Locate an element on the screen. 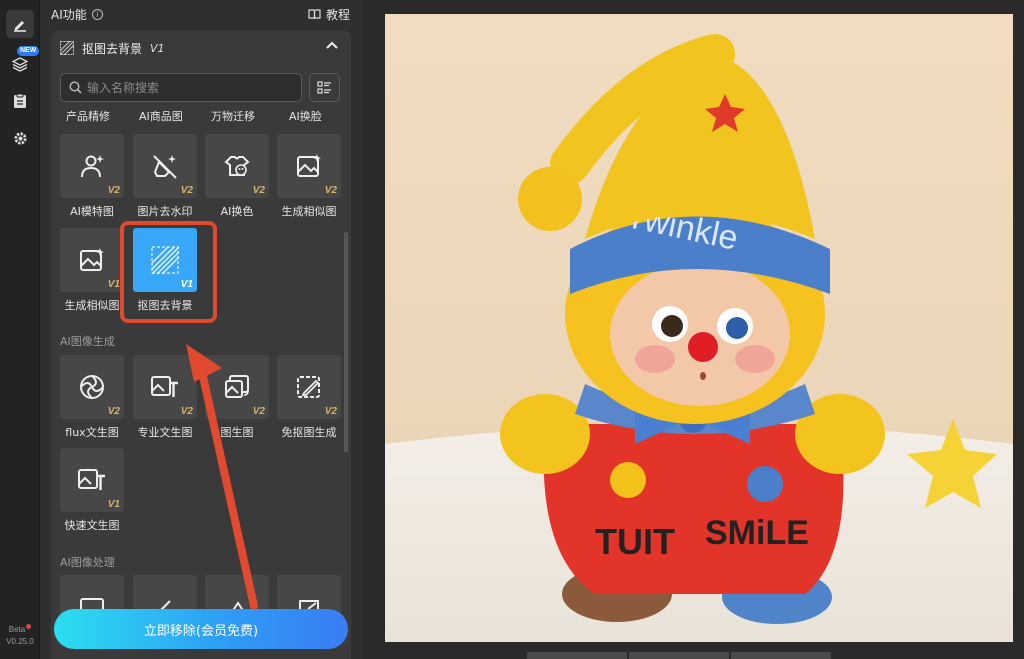  edit-tool-button is located at coordinates (20, 24).